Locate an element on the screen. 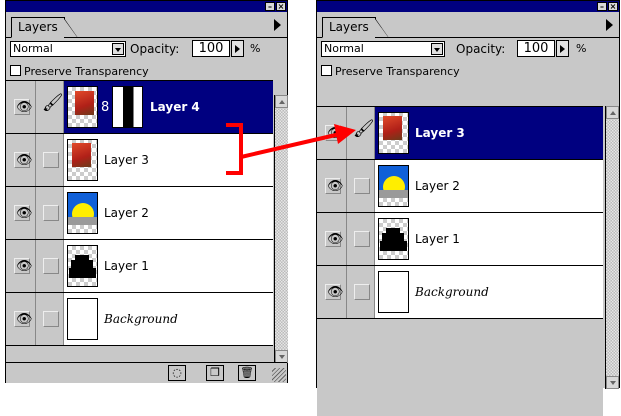 The height and width of the screenshot is (416, 621). red-arrowhead is located at coordinates (345, 134).